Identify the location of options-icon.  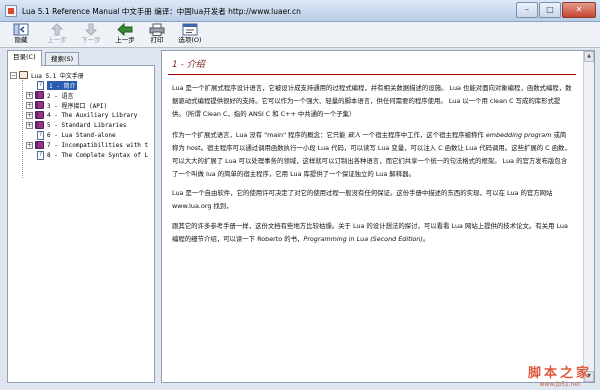
(190, 29).